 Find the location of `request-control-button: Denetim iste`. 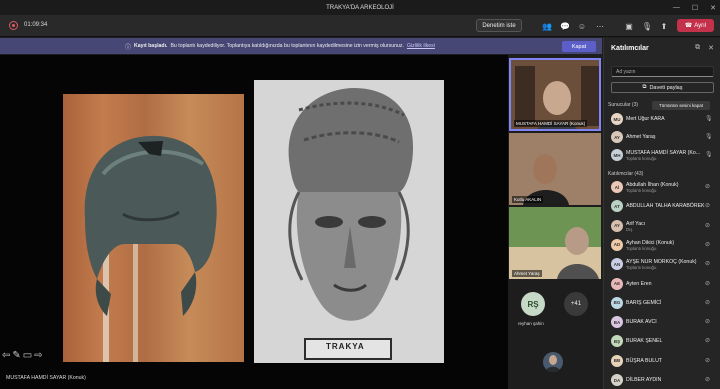

request-control-button: Denetim iste is located at coordinates (499, 25).